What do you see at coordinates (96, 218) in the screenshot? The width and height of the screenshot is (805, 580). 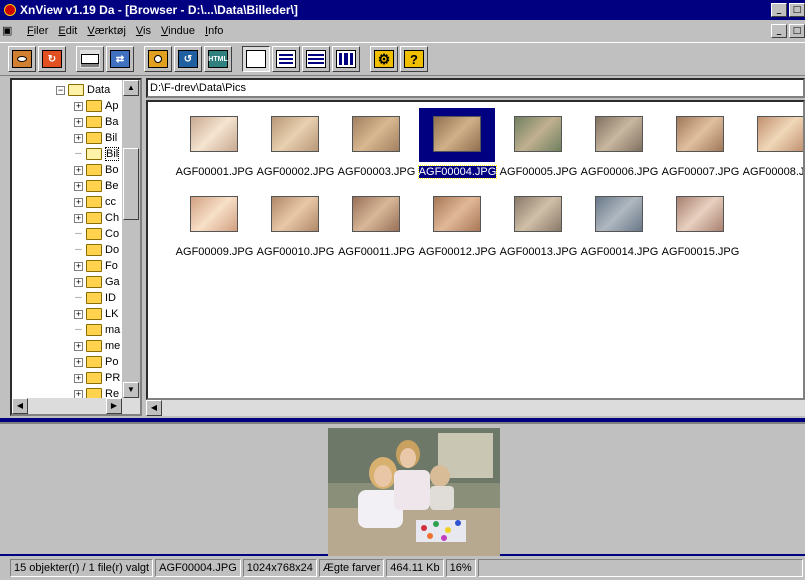 I see `tree-item: + Ch` at bounding box center [96, 218].